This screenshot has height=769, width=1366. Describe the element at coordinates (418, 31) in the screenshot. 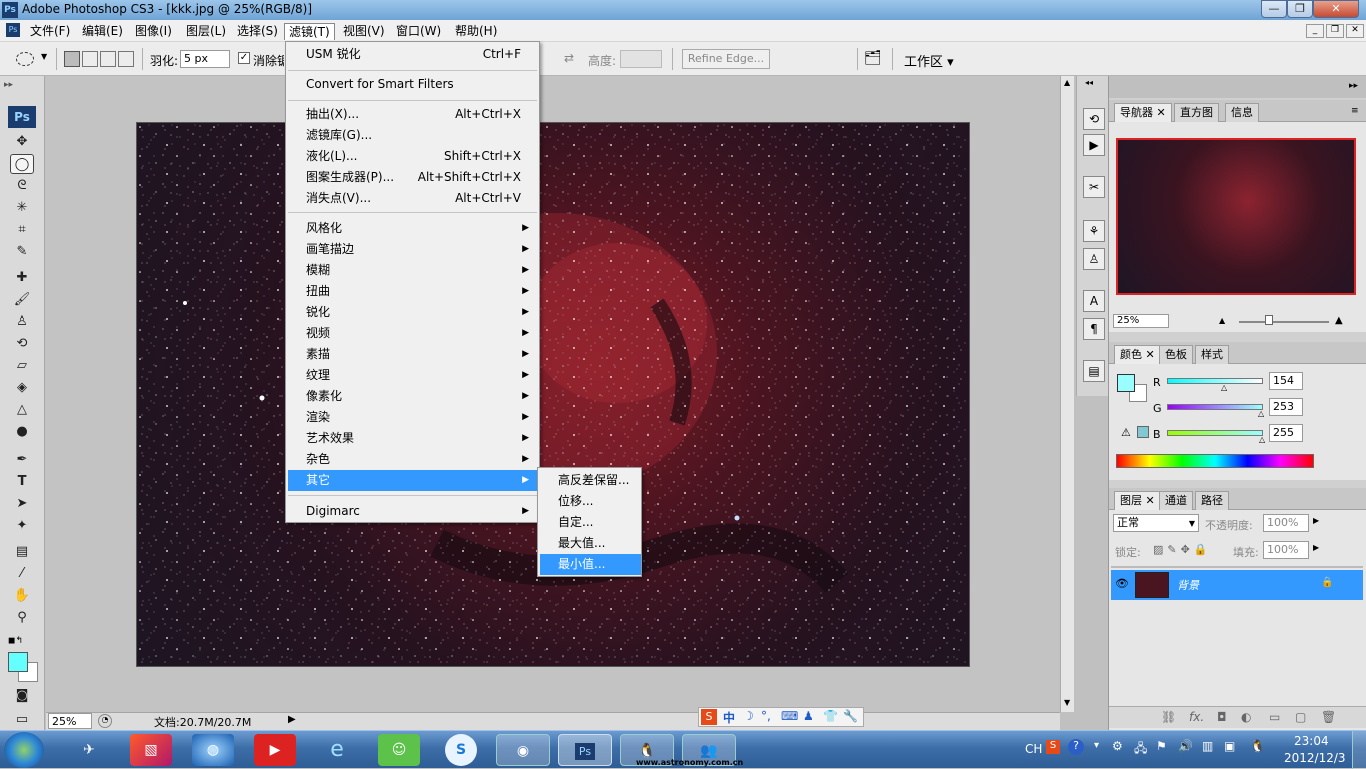

I see `menu-window: 窗口(W)` at that location.